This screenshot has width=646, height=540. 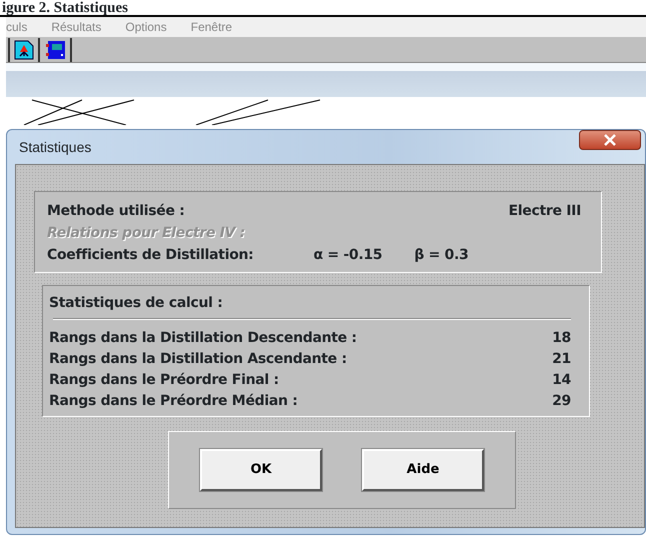 What do you see at coordinates (561, 359) in the screenshot?
I see `statistic-value: 21` at bounding box center [561, 359].